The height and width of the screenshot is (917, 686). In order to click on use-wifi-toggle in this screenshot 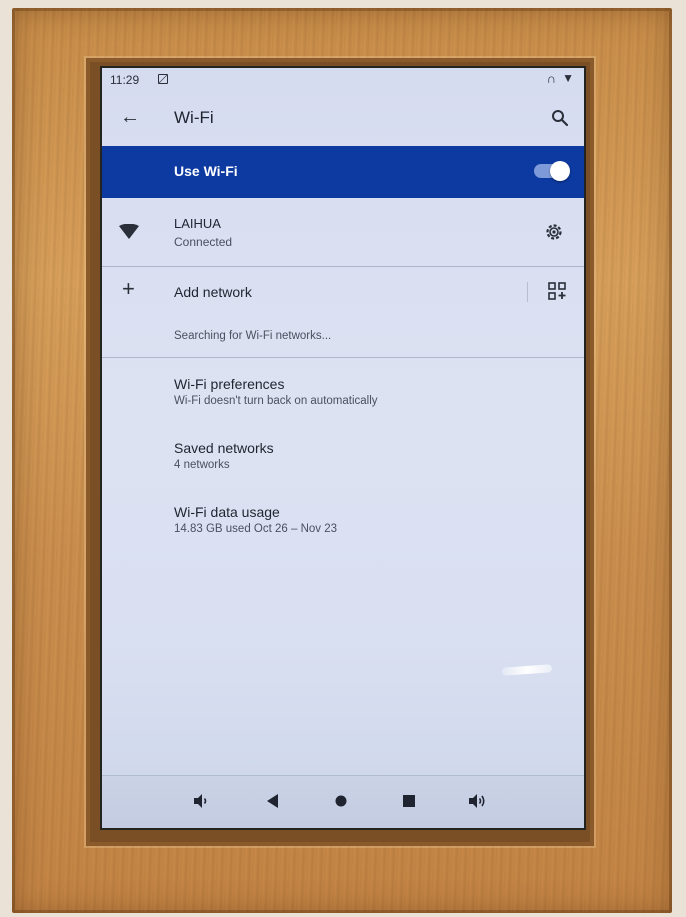, I will do `click(552, 171)`.